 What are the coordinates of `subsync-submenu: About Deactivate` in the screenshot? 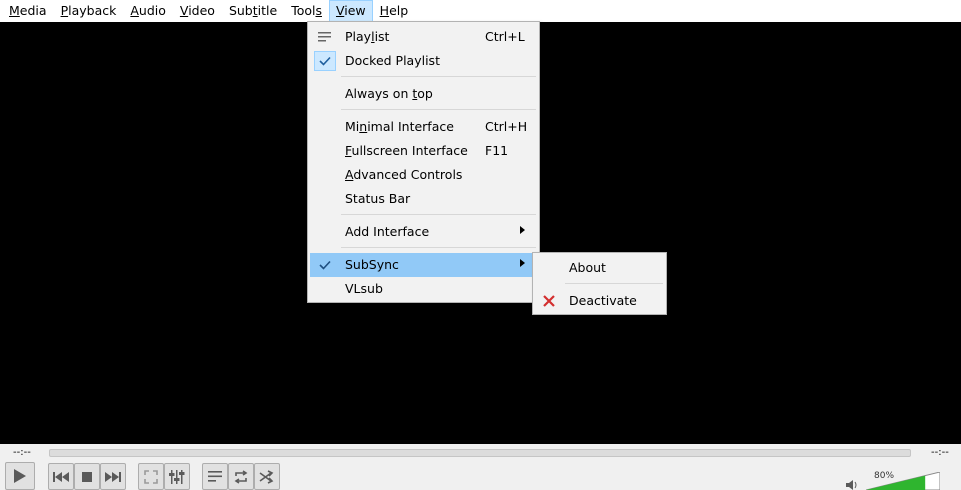 It's located at (599, 283).